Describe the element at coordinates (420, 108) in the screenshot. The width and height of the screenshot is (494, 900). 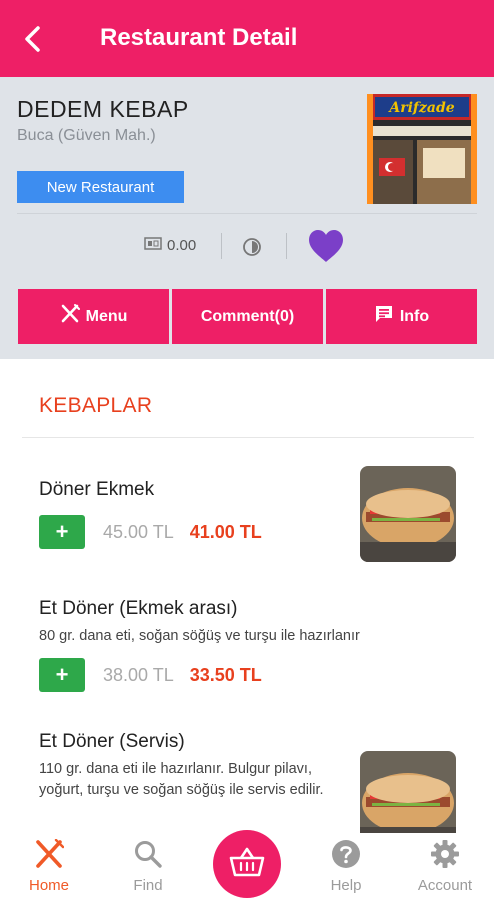
I see `photo-sign: Arifzade` at that location.